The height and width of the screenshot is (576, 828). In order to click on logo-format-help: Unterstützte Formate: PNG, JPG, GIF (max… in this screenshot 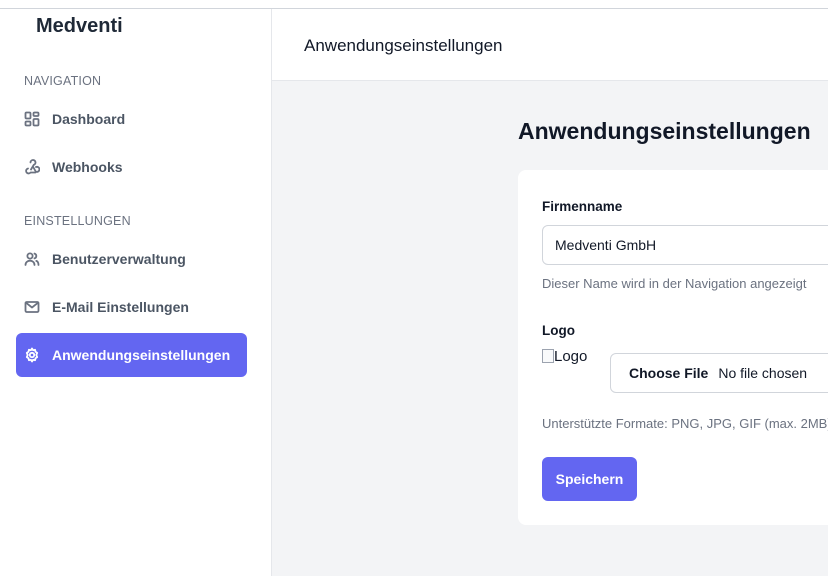, I will do `click(685, 423)`.